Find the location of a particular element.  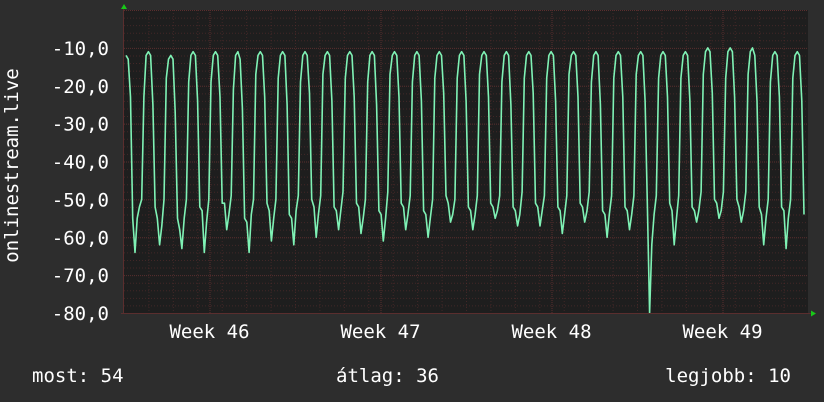

x-tick-label: Week 47 is located at coordinates (380, 332).